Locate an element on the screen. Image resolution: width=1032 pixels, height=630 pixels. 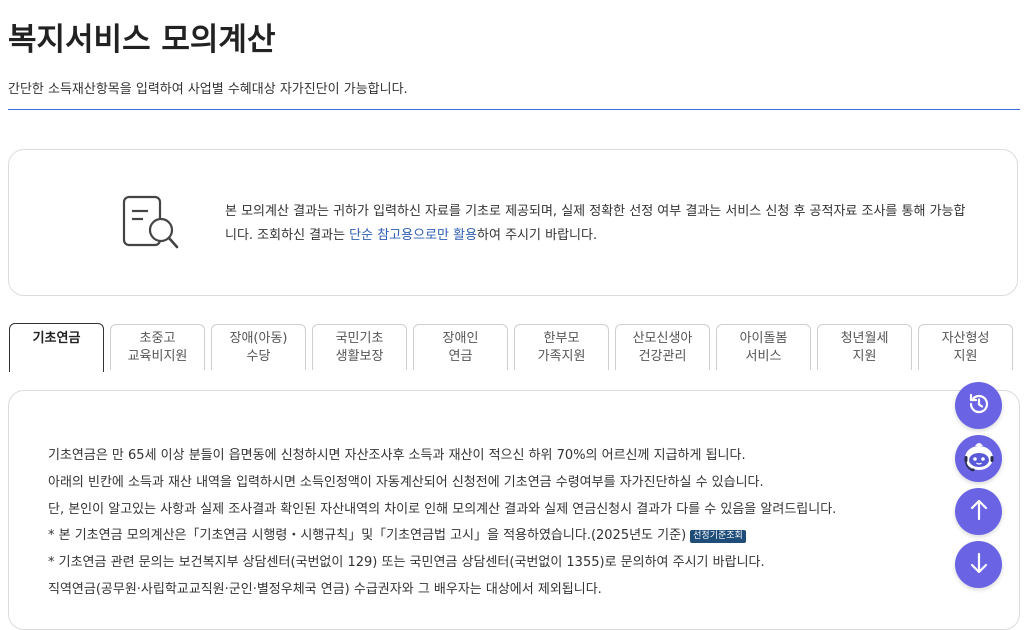
arrow-down-icon is located at coordinates (979, 565).